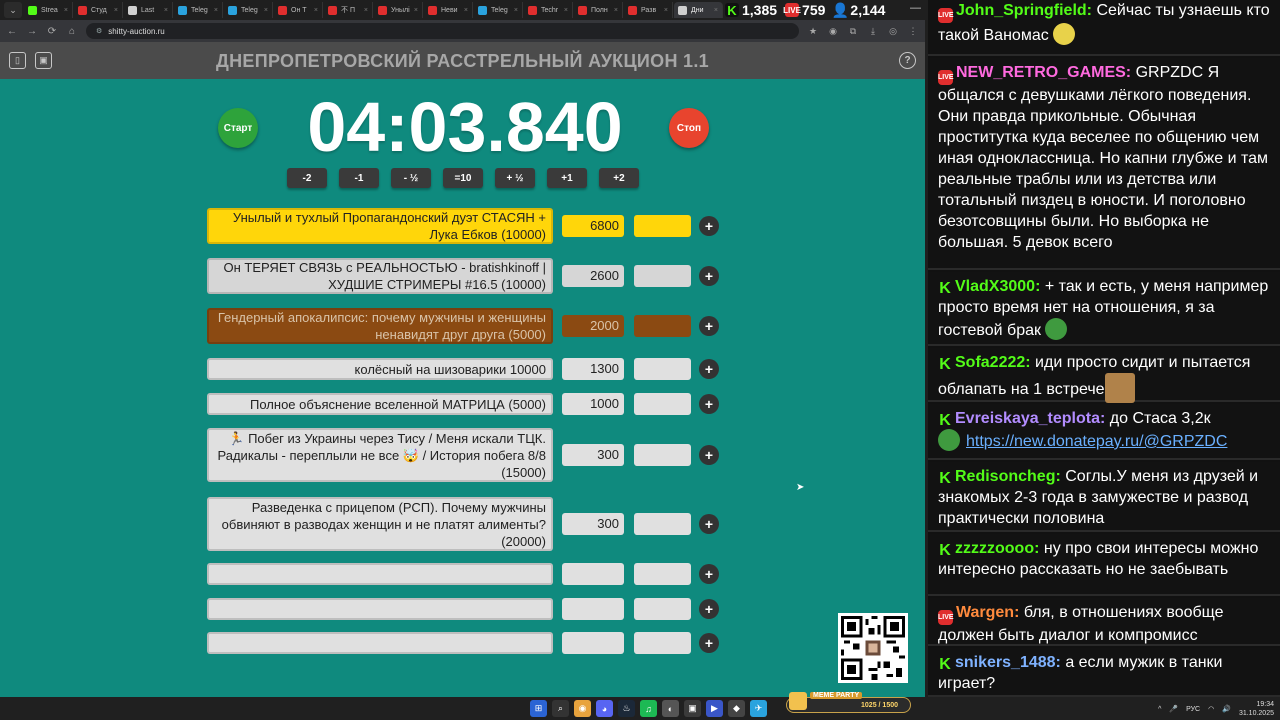  I want to click on tab-search-button: ⌄, so click(13, 10).